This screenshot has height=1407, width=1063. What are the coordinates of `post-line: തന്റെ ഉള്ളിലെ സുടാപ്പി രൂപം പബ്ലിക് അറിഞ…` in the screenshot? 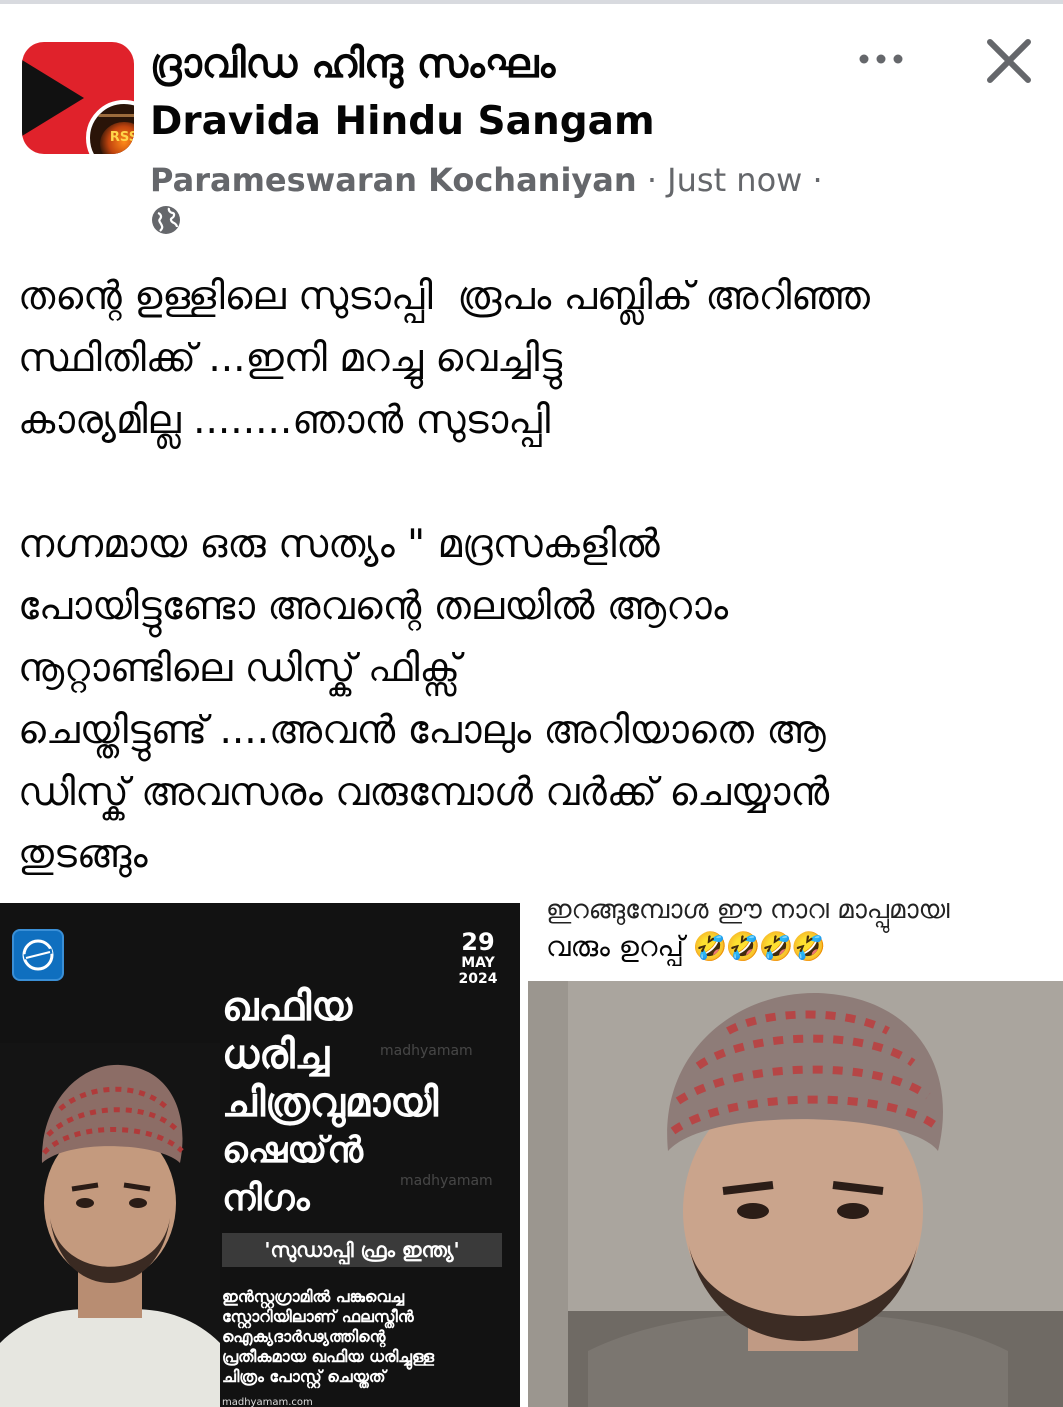 It's located at (444, 296).